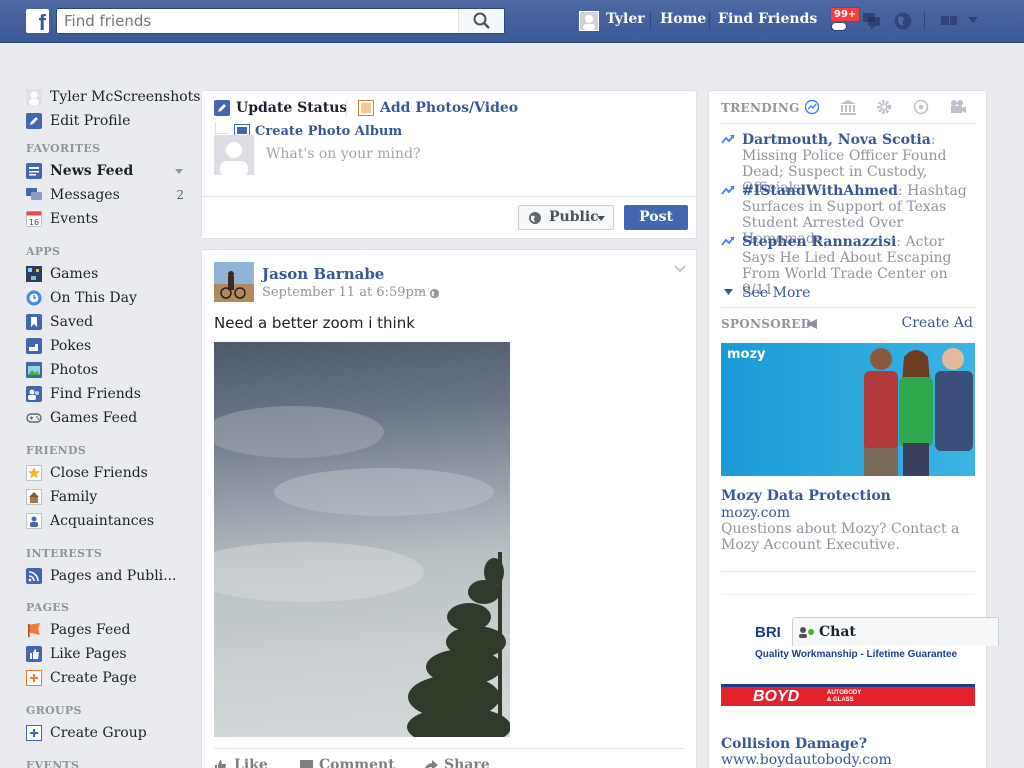 The height and width of the screenshot is (768, 1024). Describe the element at coordinates (512, 21) in the screenshot. I see `top-bar: f Tyler Home Find Friends 99+` at that location.